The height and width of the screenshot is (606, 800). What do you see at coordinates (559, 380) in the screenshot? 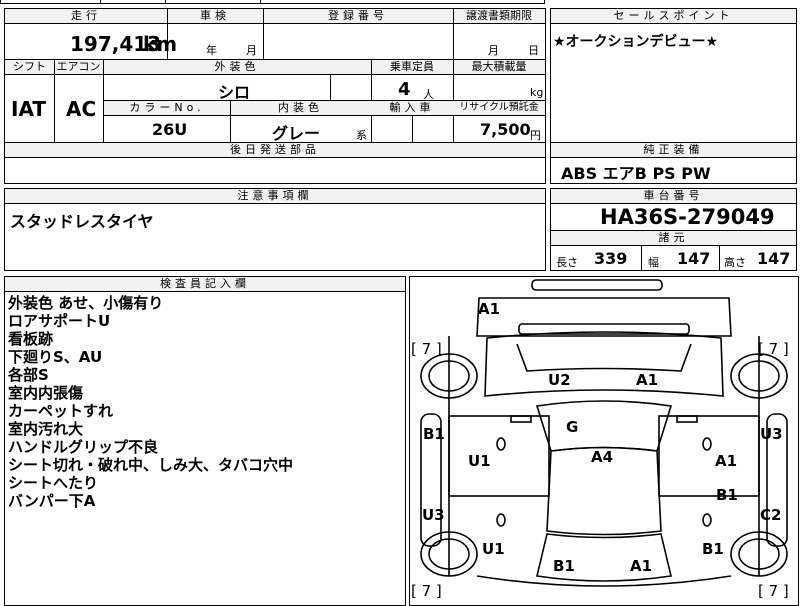
I see `hood-left-label: U2` at bounding box center [559, 380].